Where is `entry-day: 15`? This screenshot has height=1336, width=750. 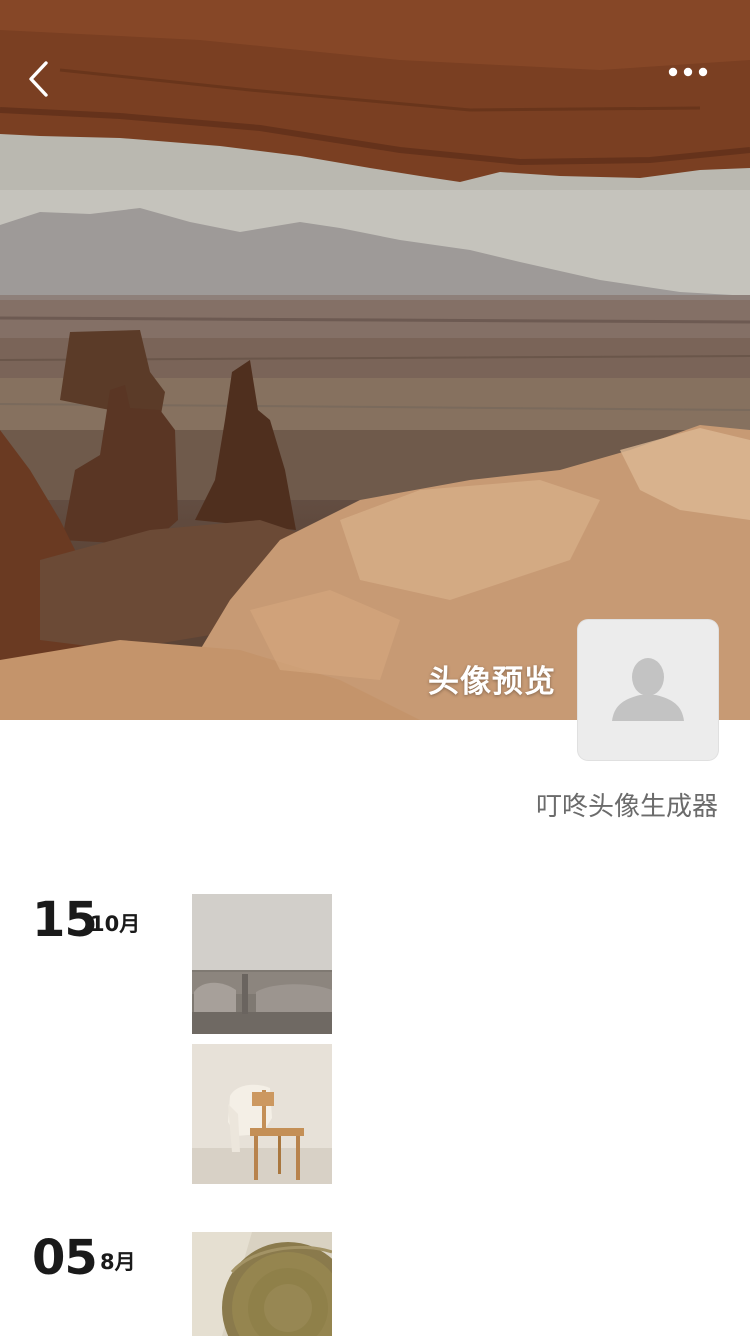 entry-day: 15 is located at coordinates (65, 920).